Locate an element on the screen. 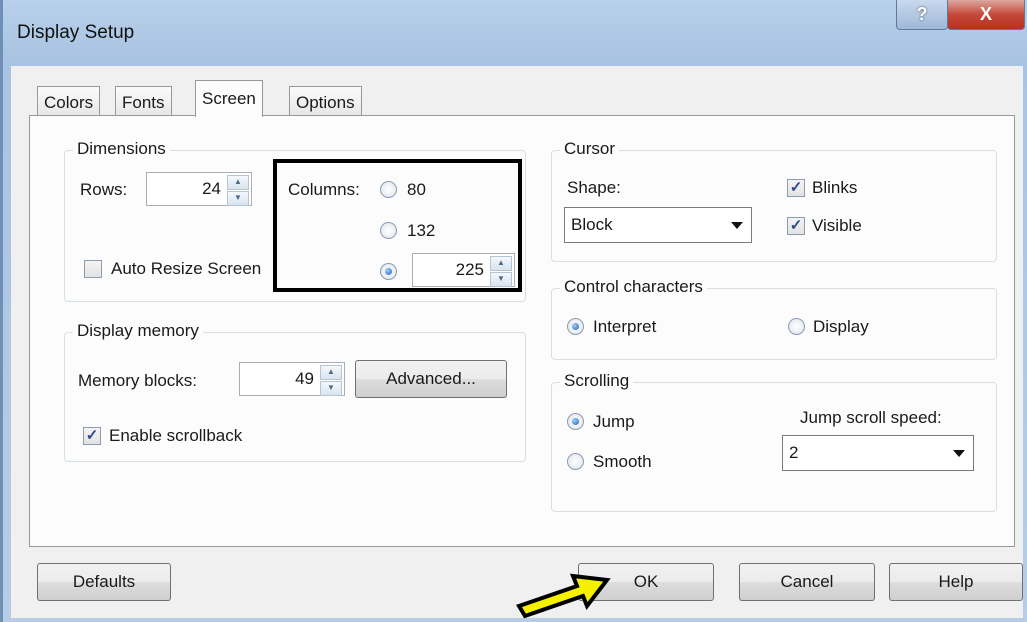  columns-custom-value: 225 is located at coordinates (469, 269).